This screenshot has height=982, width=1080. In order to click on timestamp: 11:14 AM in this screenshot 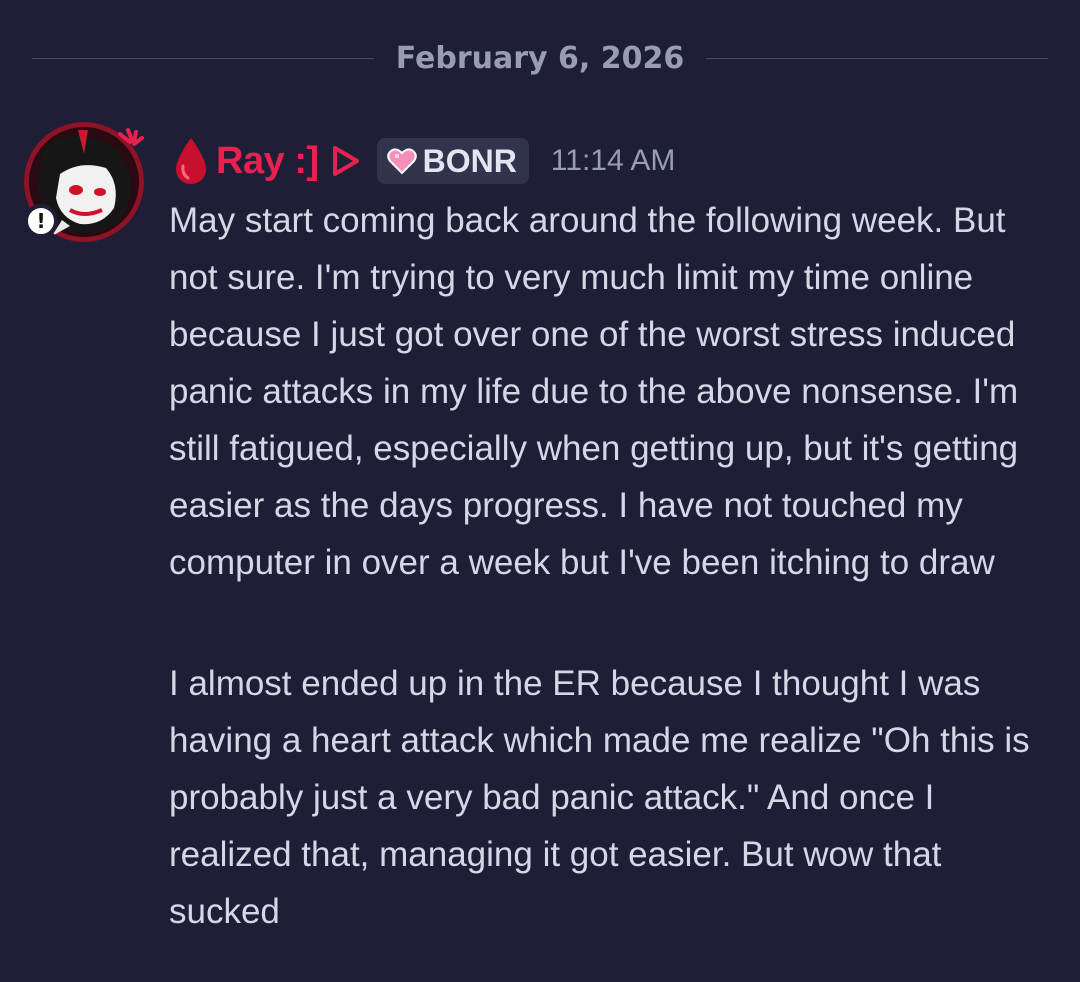, I will do `click(613, 161)`.